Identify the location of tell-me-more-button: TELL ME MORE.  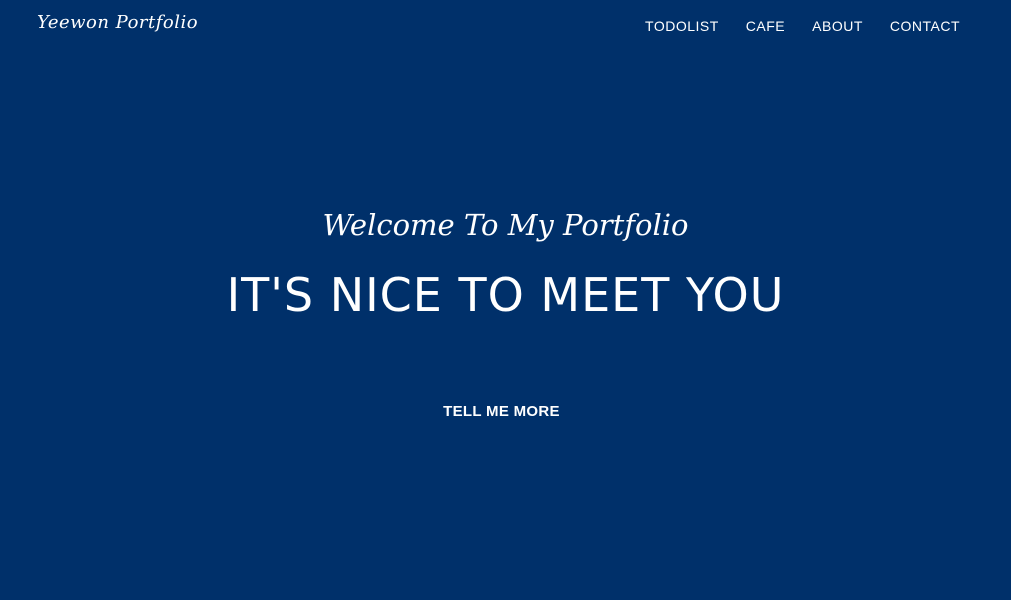
(501, 412).